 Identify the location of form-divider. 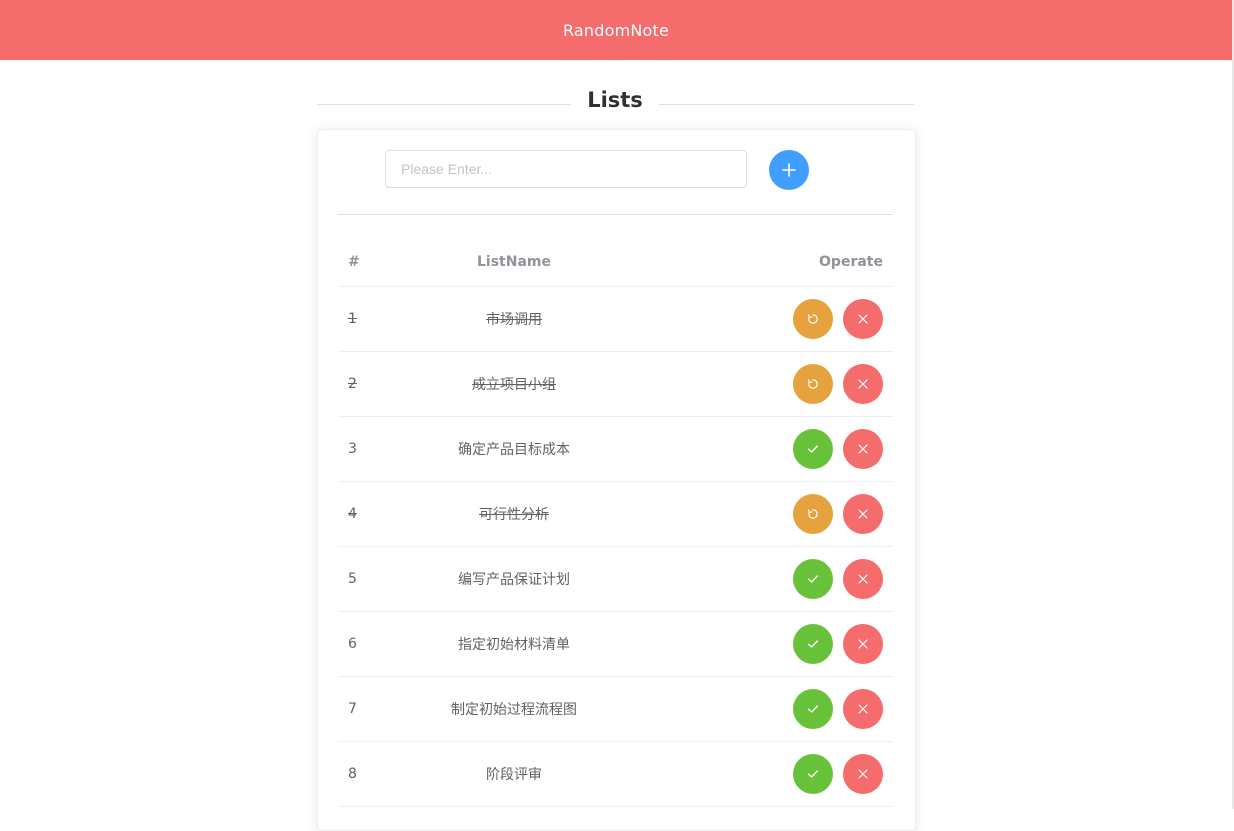
(615, 214).